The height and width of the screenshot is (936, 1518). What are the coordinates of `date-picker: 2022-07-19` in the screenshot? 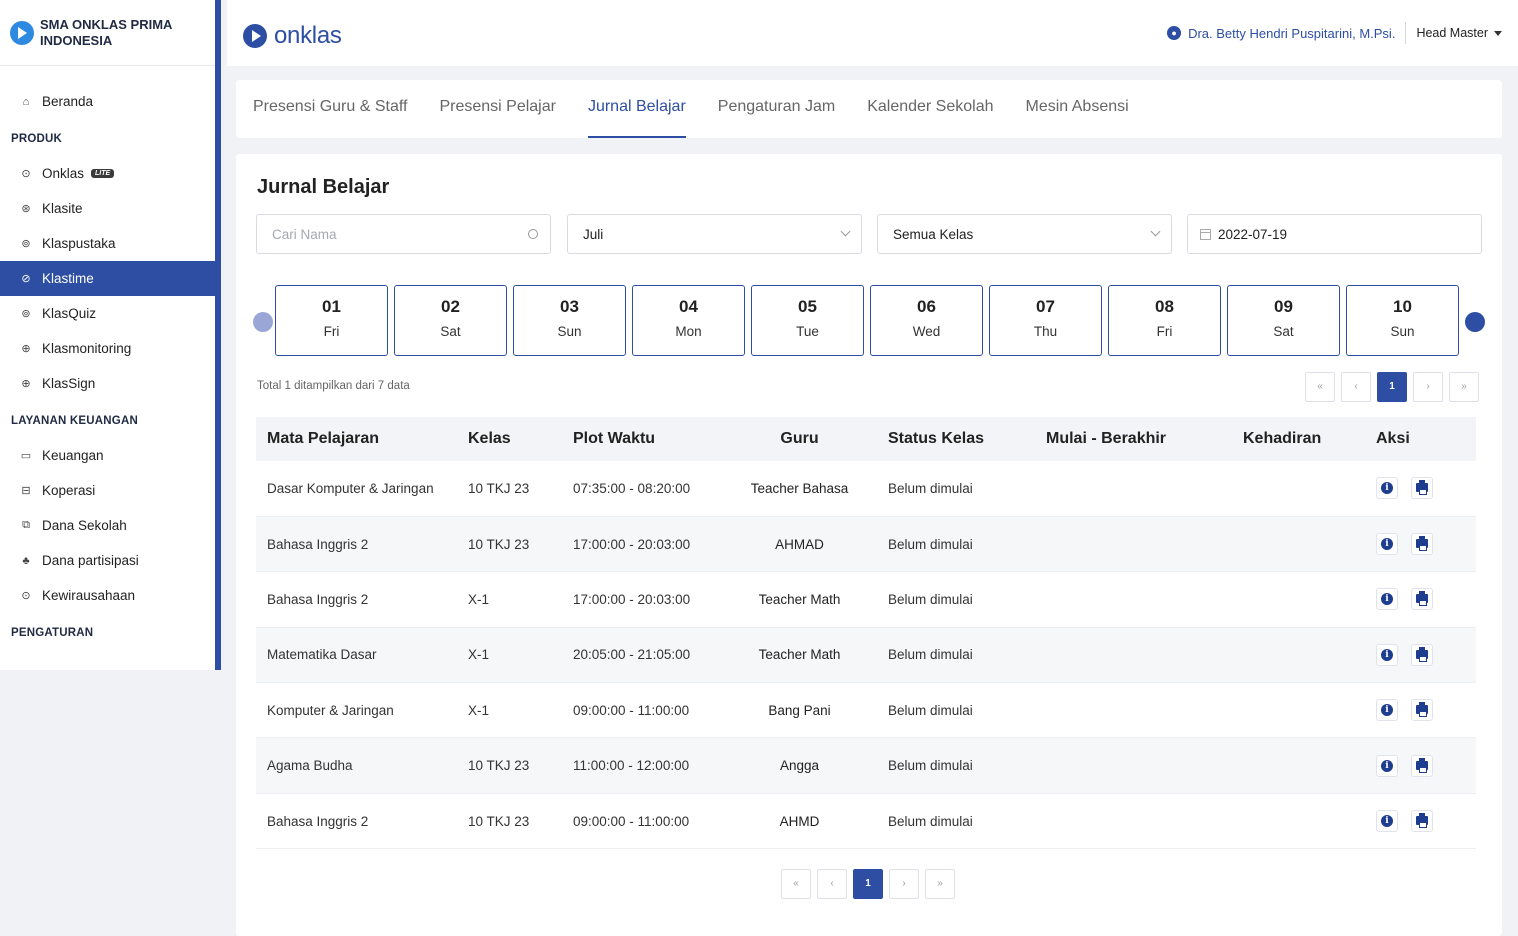 It's located at (1334, 234).